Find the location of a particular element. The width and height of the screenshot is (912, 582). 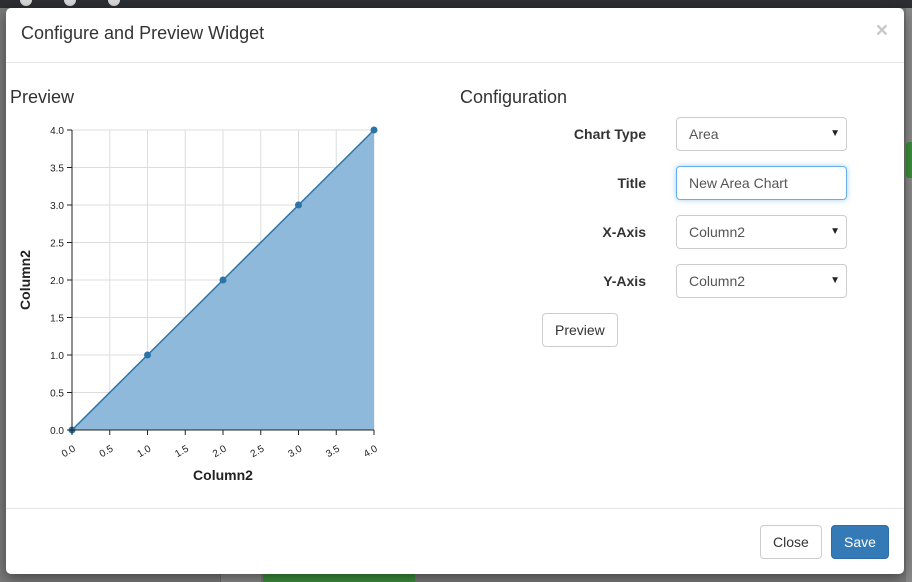

x-axis-field-label: X-Axis is located at coordinates (624, 232).